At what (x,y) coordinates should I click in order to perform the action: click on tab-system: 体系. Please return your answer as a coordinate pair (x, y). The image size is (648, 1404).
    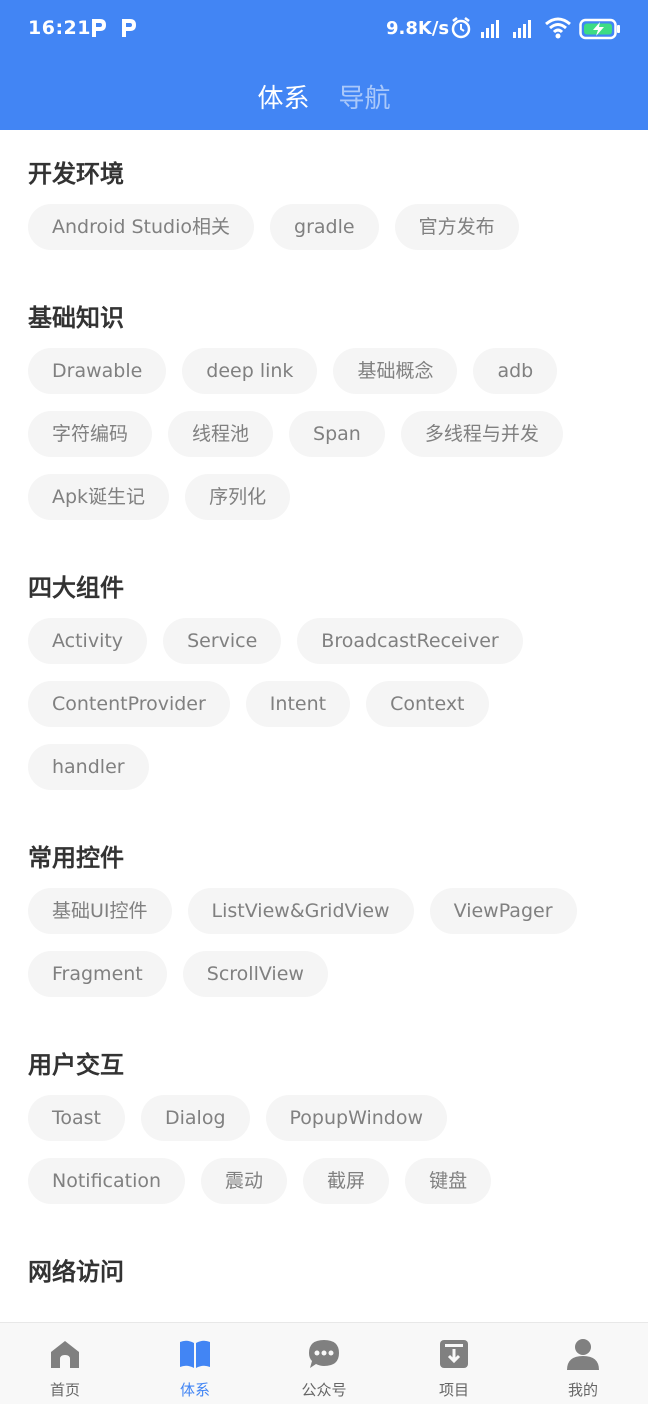
    Looking at the image, I should click on (283, 96).